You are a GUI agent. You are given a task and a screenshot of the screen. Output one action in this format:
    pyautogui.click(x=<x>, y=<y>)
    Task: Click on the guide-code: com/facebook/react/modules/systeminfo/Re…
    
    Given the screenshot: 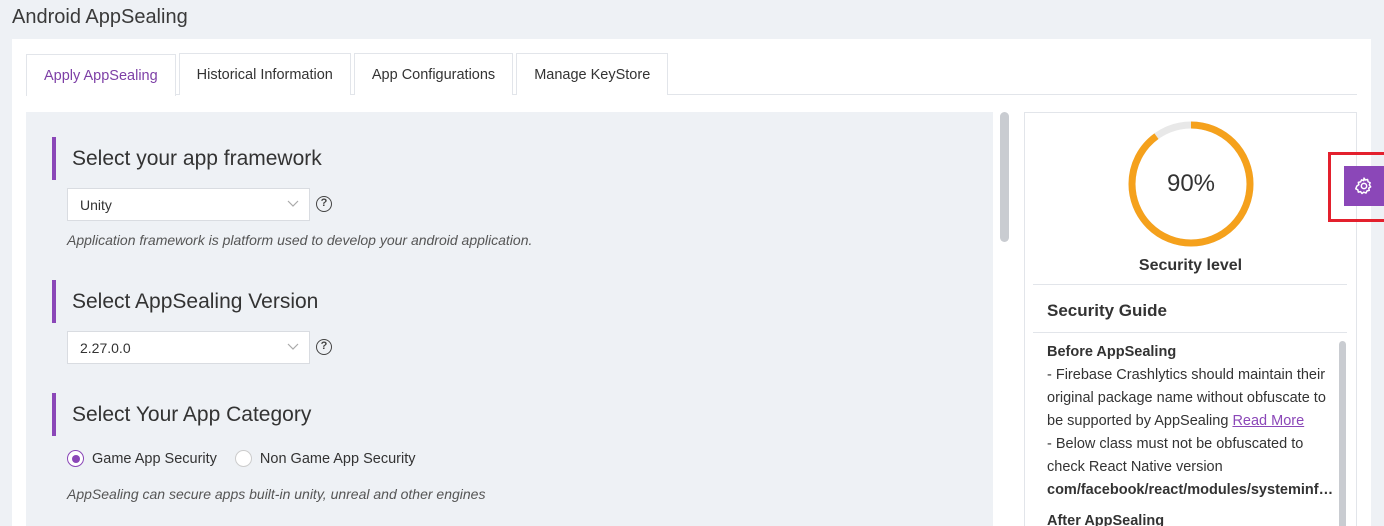 What is the action you would take?
    pyautogui.click(x=1193, y=490)
    